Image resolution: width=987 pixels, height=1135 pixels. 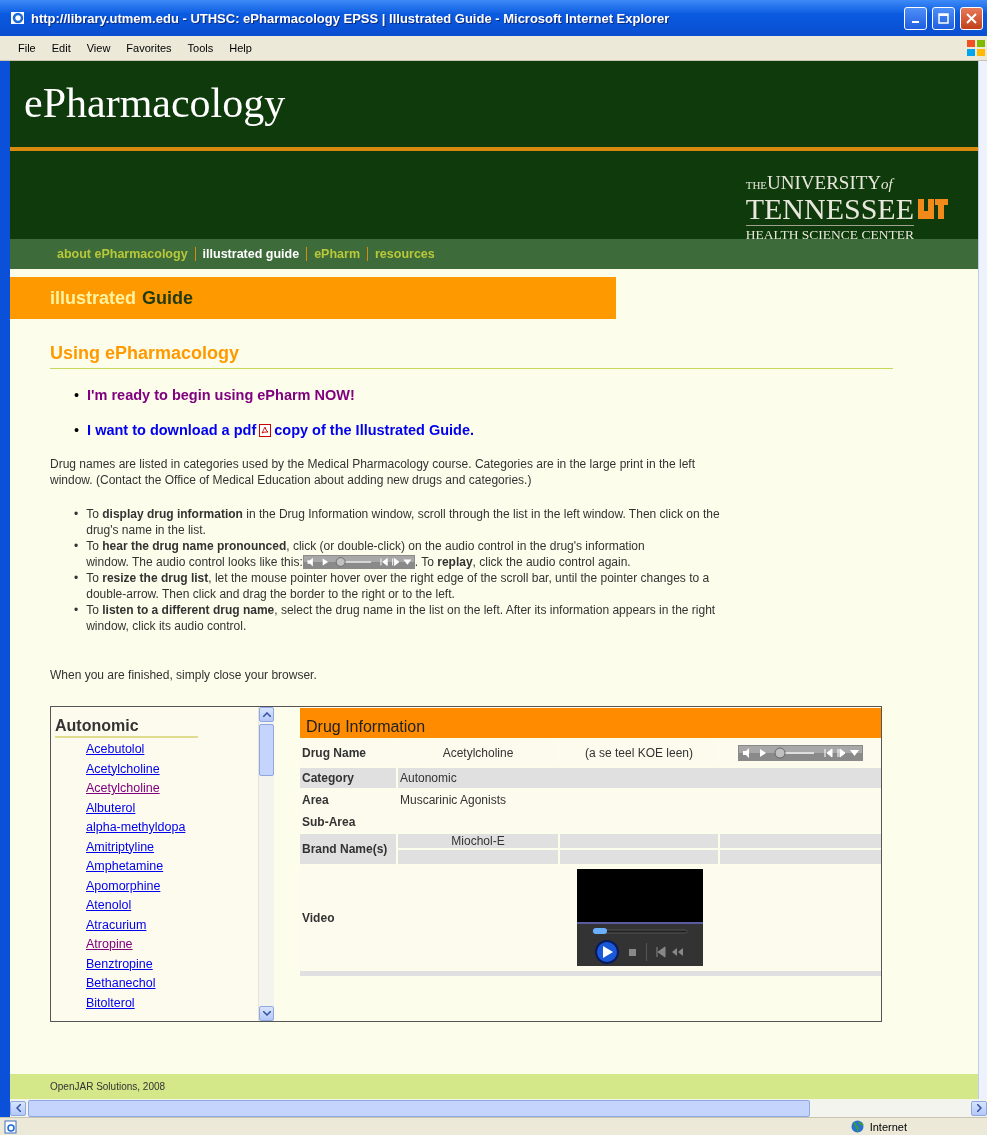 What do you see at coordinates (590, 723) in the screenshot?
I see `panel-title: Drug Information` at bounding box center [590, 723].